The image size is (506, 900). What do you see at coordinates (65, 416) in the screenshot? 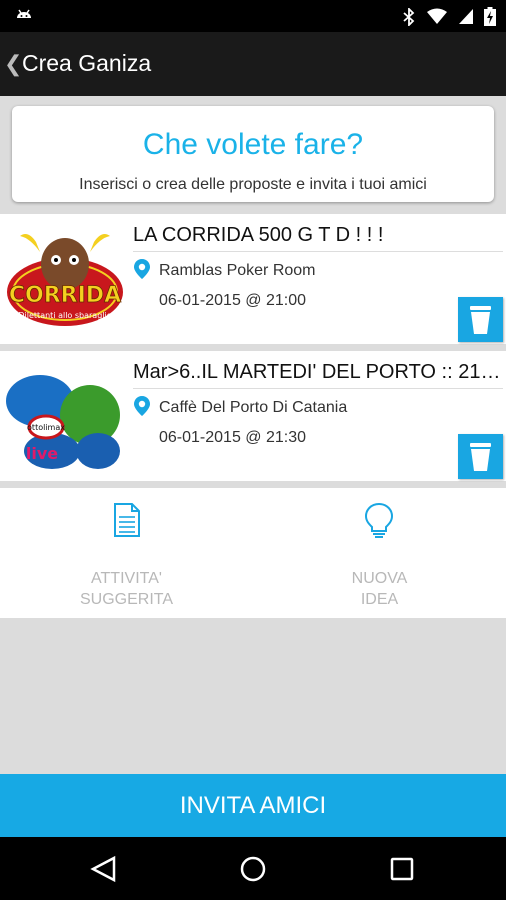
I see `event-logo-image: ottolimax live` at bounding box center [65, 416].